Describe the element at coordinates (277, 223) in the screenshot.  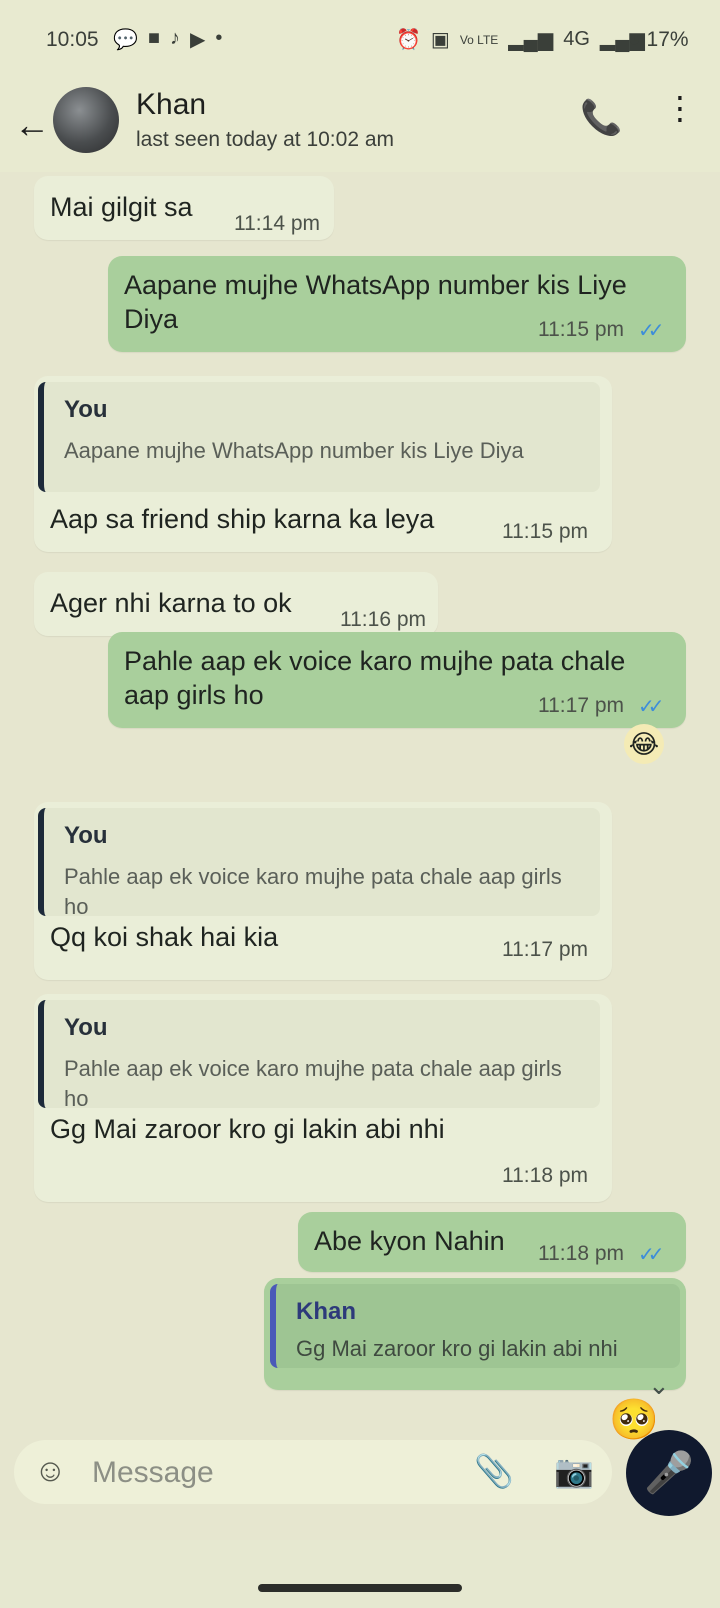
I see `message-time: 11:14 pm` at that location.